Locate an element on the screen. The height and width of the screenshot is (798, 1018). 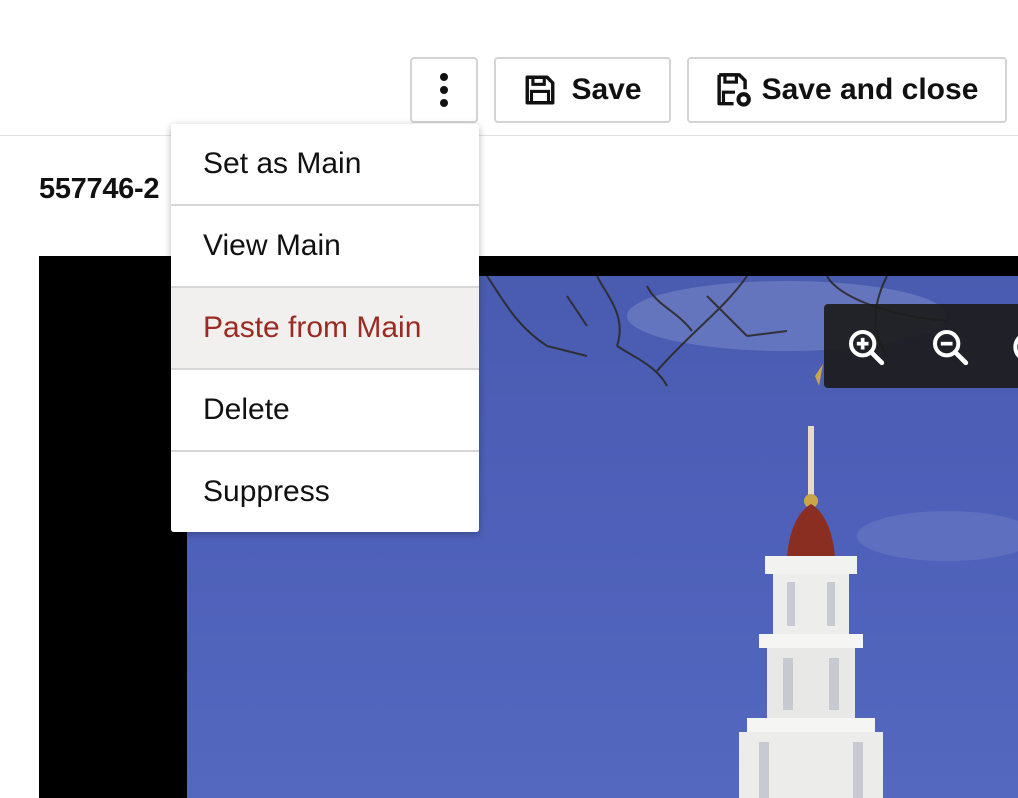
more-actions-button is located at coordinates (444, 90).